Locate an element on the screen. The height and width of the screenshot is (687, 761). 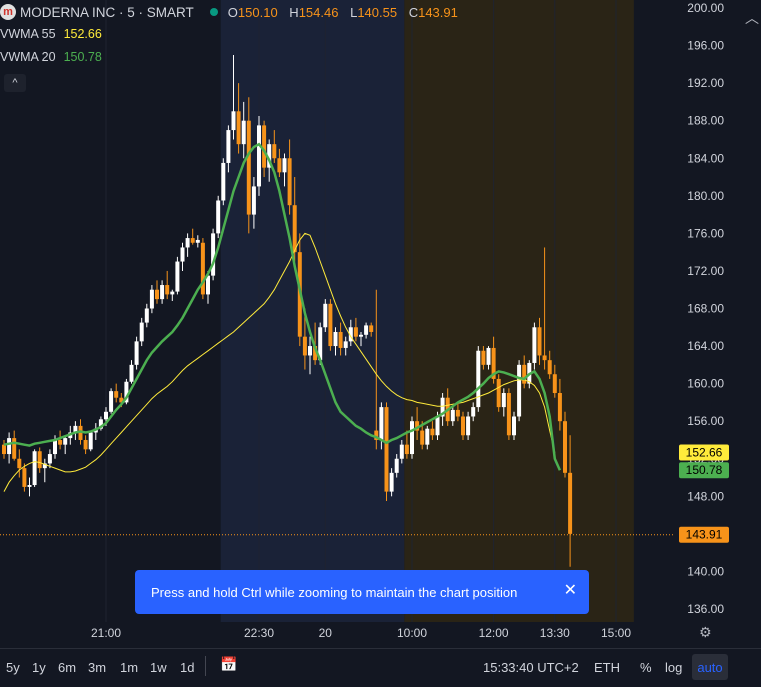
price-tick-label: 192.00 is located at coordinates (705, 83).